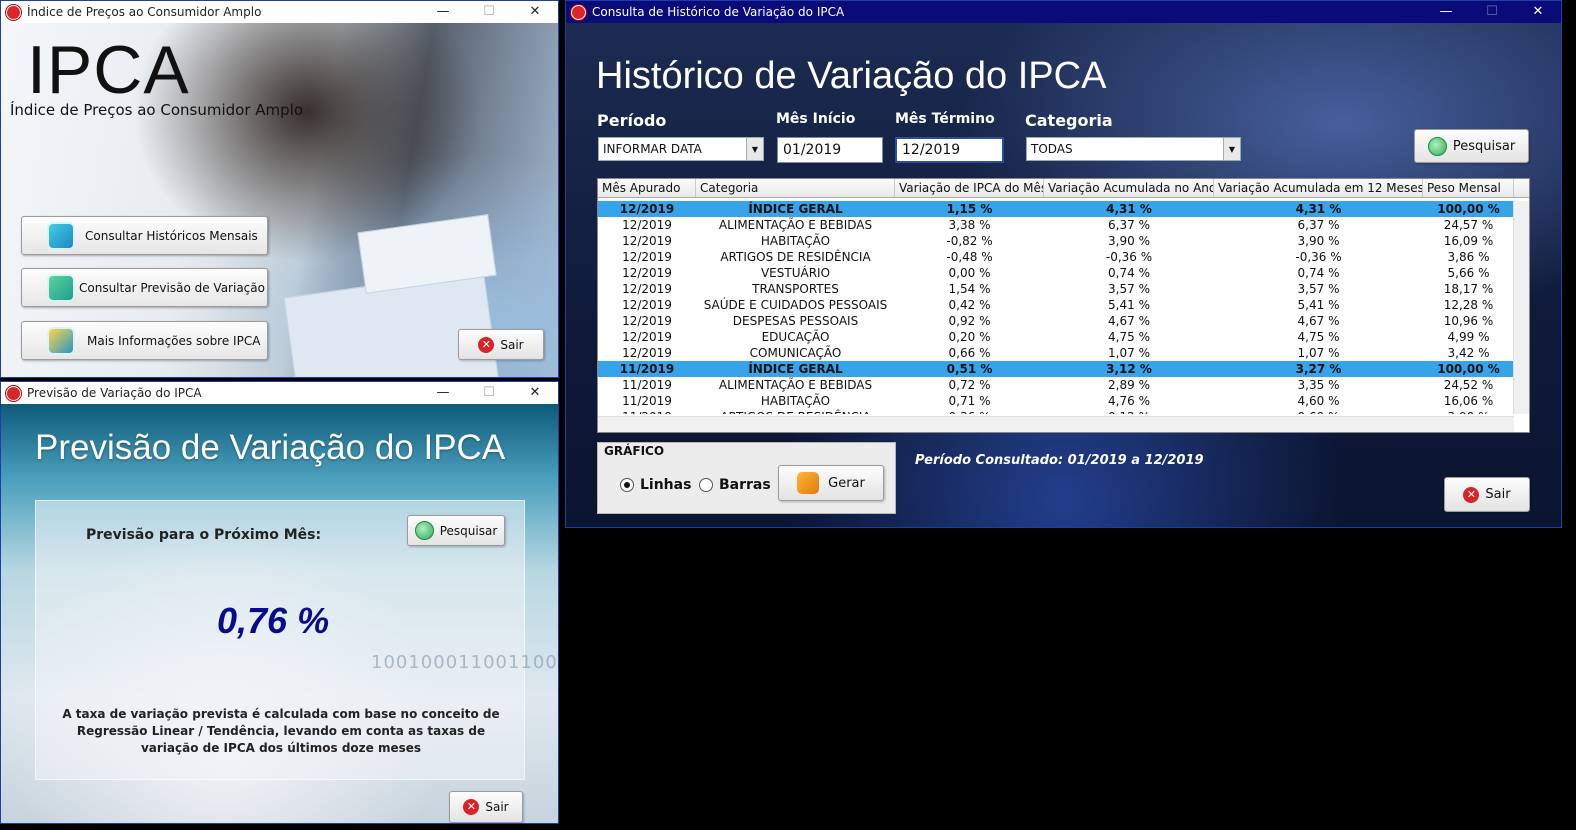 Image resolution: width=1576 pixels, height=830 pixels. I want to click on table-cell: 24,57 %, so click(1468, 225).